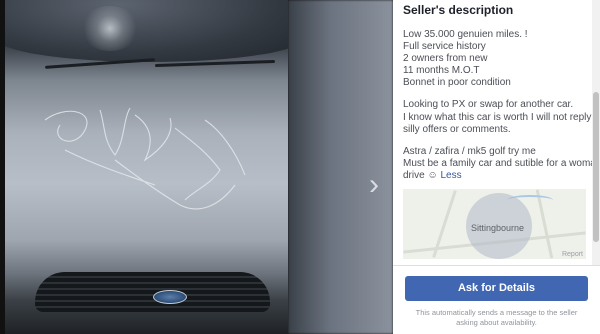 This screenshot has width=600, height=334. Describe the element at coordinates (465, 34) in the screenshot. I see `description-line: Low 35.000 genuien miles. !` at that location.